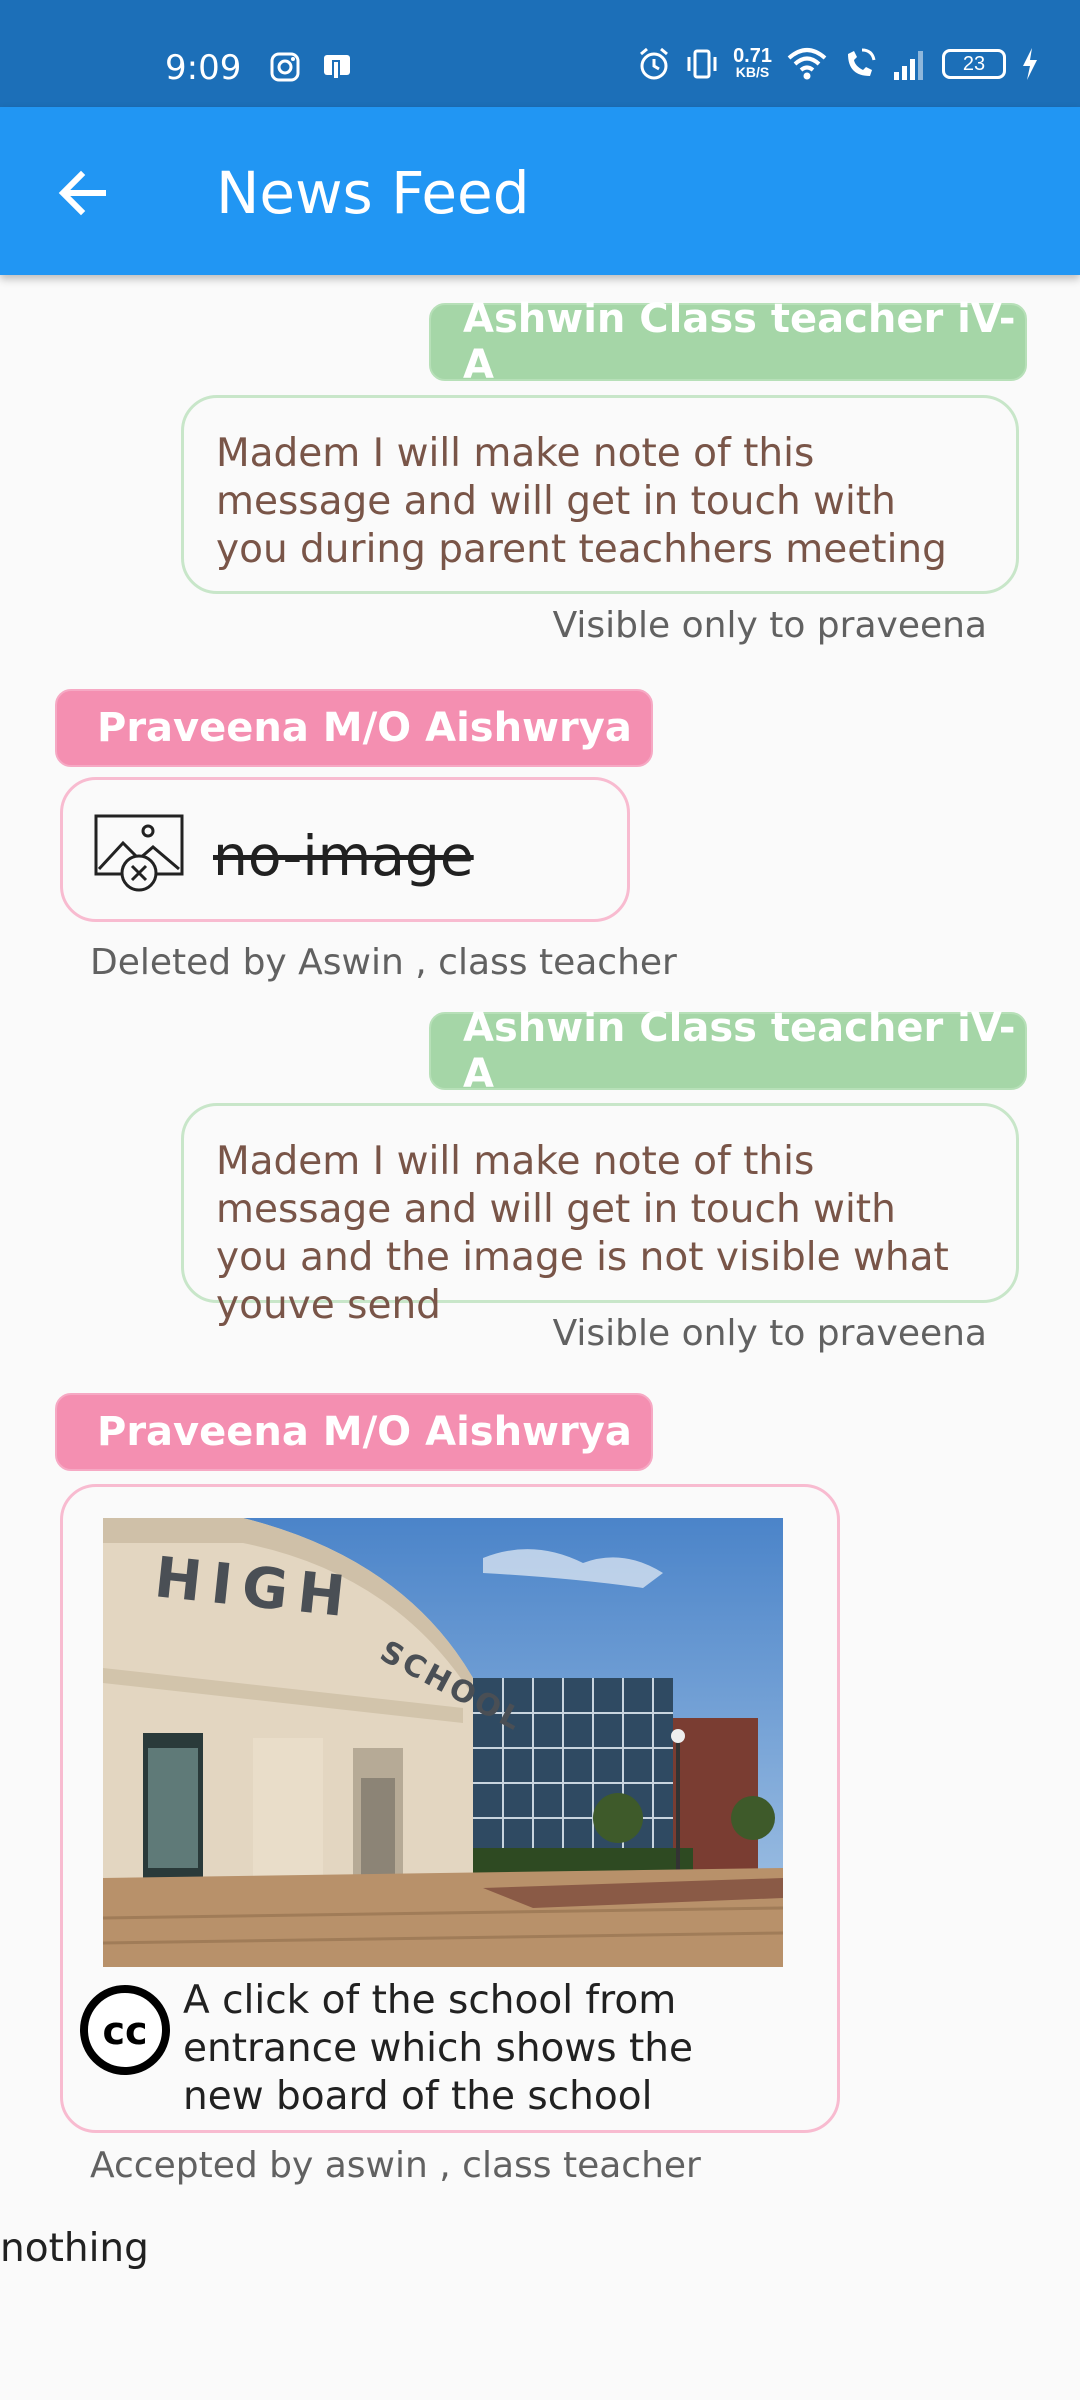  I want to click on alarm-icon, so click(654, 63).